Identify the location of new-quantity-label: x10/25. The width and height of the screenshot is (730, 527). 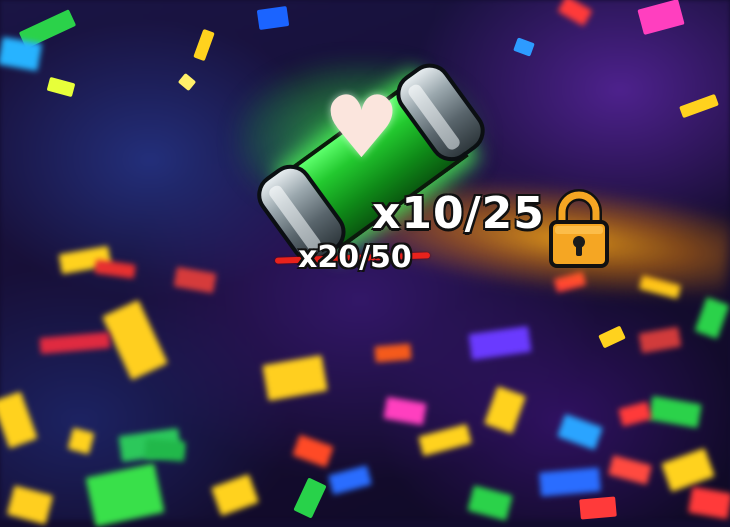
(458, 213).